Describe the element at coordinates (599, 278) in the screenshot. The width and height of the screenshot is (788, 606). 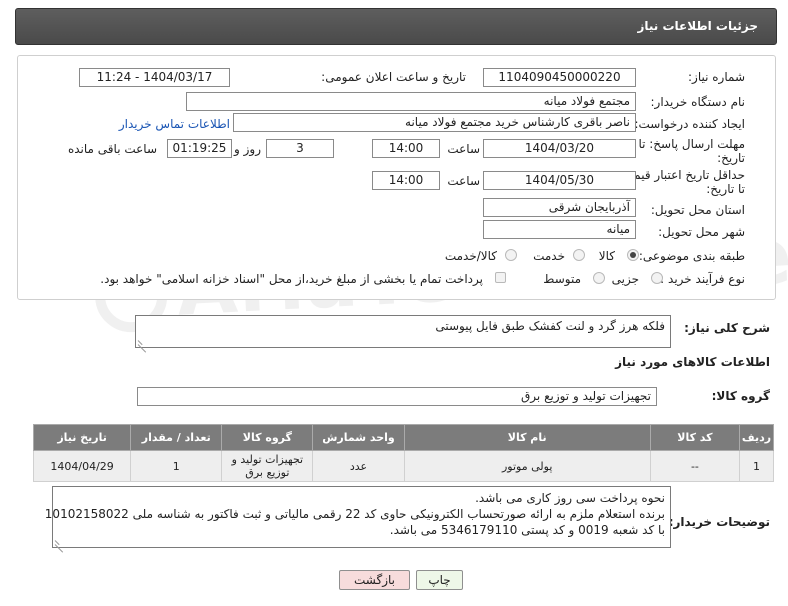
I see `process-radio-medium` at that location.